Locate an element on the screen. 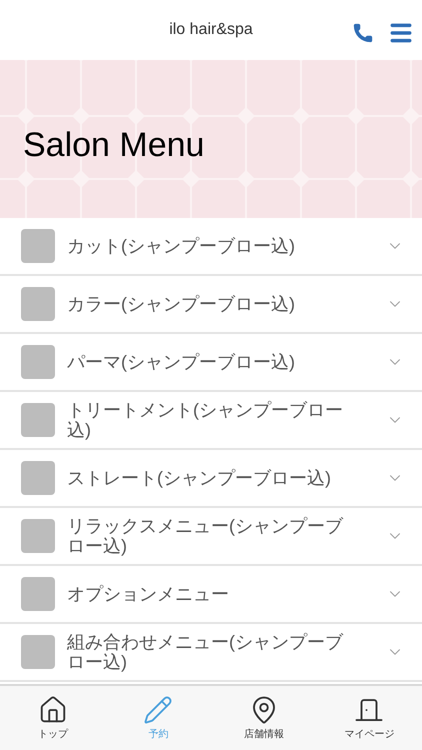 The height and width of the screenshot is (750, 422). menu-item-label: パーマ(シャンプーブロー込) is located at coordinates (181, 362).